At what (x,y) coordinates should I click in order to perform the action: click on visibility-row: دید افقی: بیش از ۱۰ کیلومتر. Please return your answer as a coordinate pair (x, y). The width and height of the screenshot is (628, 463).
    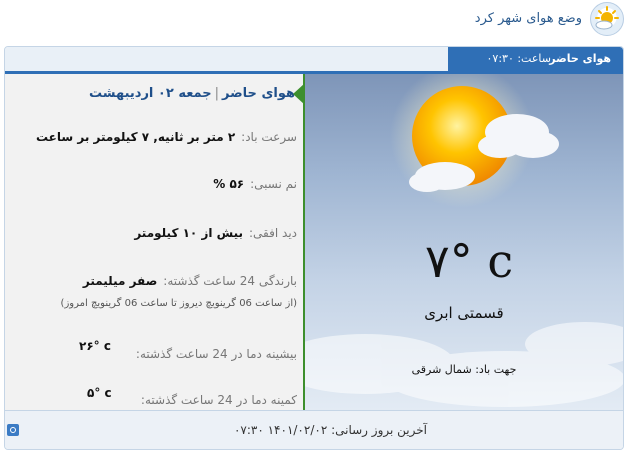
    Looking at the image, I should click on (215, 233).